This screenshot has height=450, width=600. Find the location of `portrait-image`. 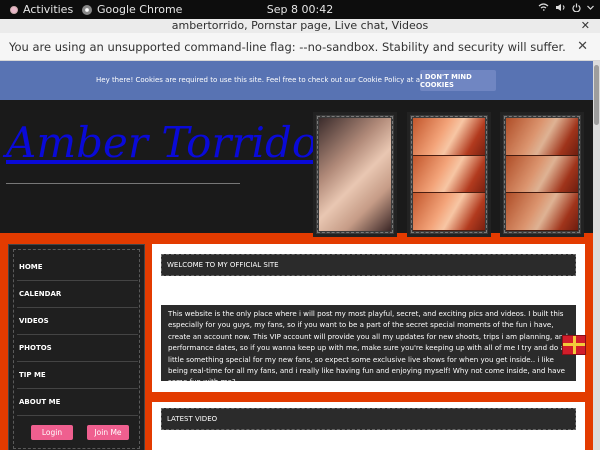

portrait-image is located at coordinates (355, 174).